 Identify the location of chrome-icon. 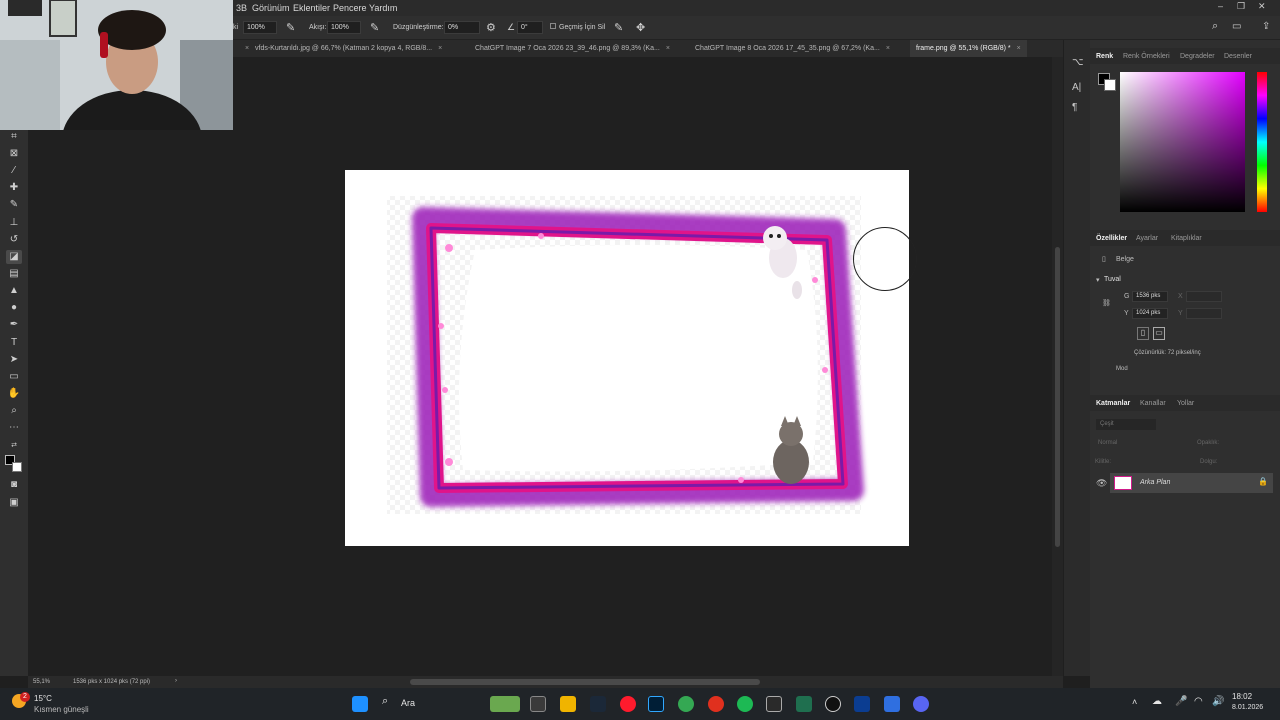
(686, 704).